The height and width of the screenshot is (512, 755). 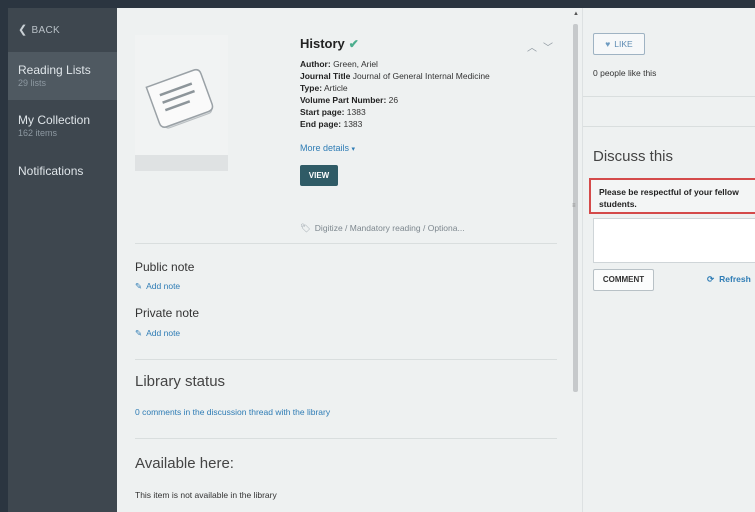 I want to click on sidebar-item-label: Reading Lists, so click(x=54, y=70).